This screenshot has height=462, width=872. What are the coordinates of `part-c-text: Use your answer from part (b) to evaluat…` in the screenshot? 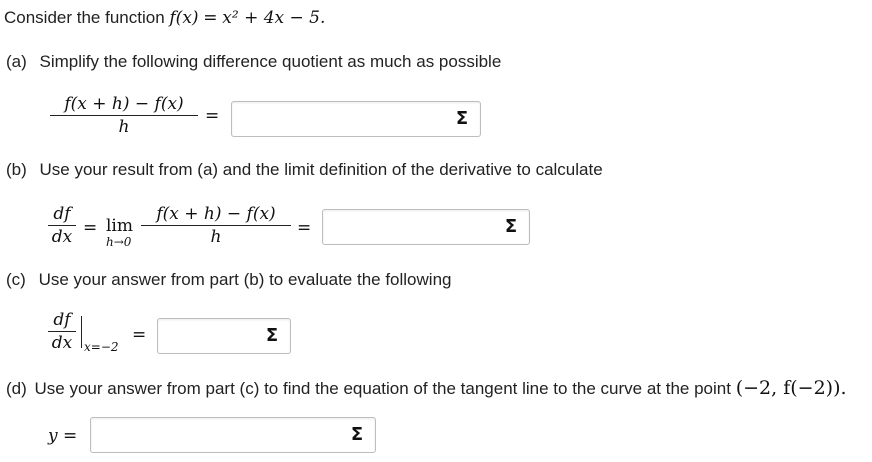 It's located at (245, 279).